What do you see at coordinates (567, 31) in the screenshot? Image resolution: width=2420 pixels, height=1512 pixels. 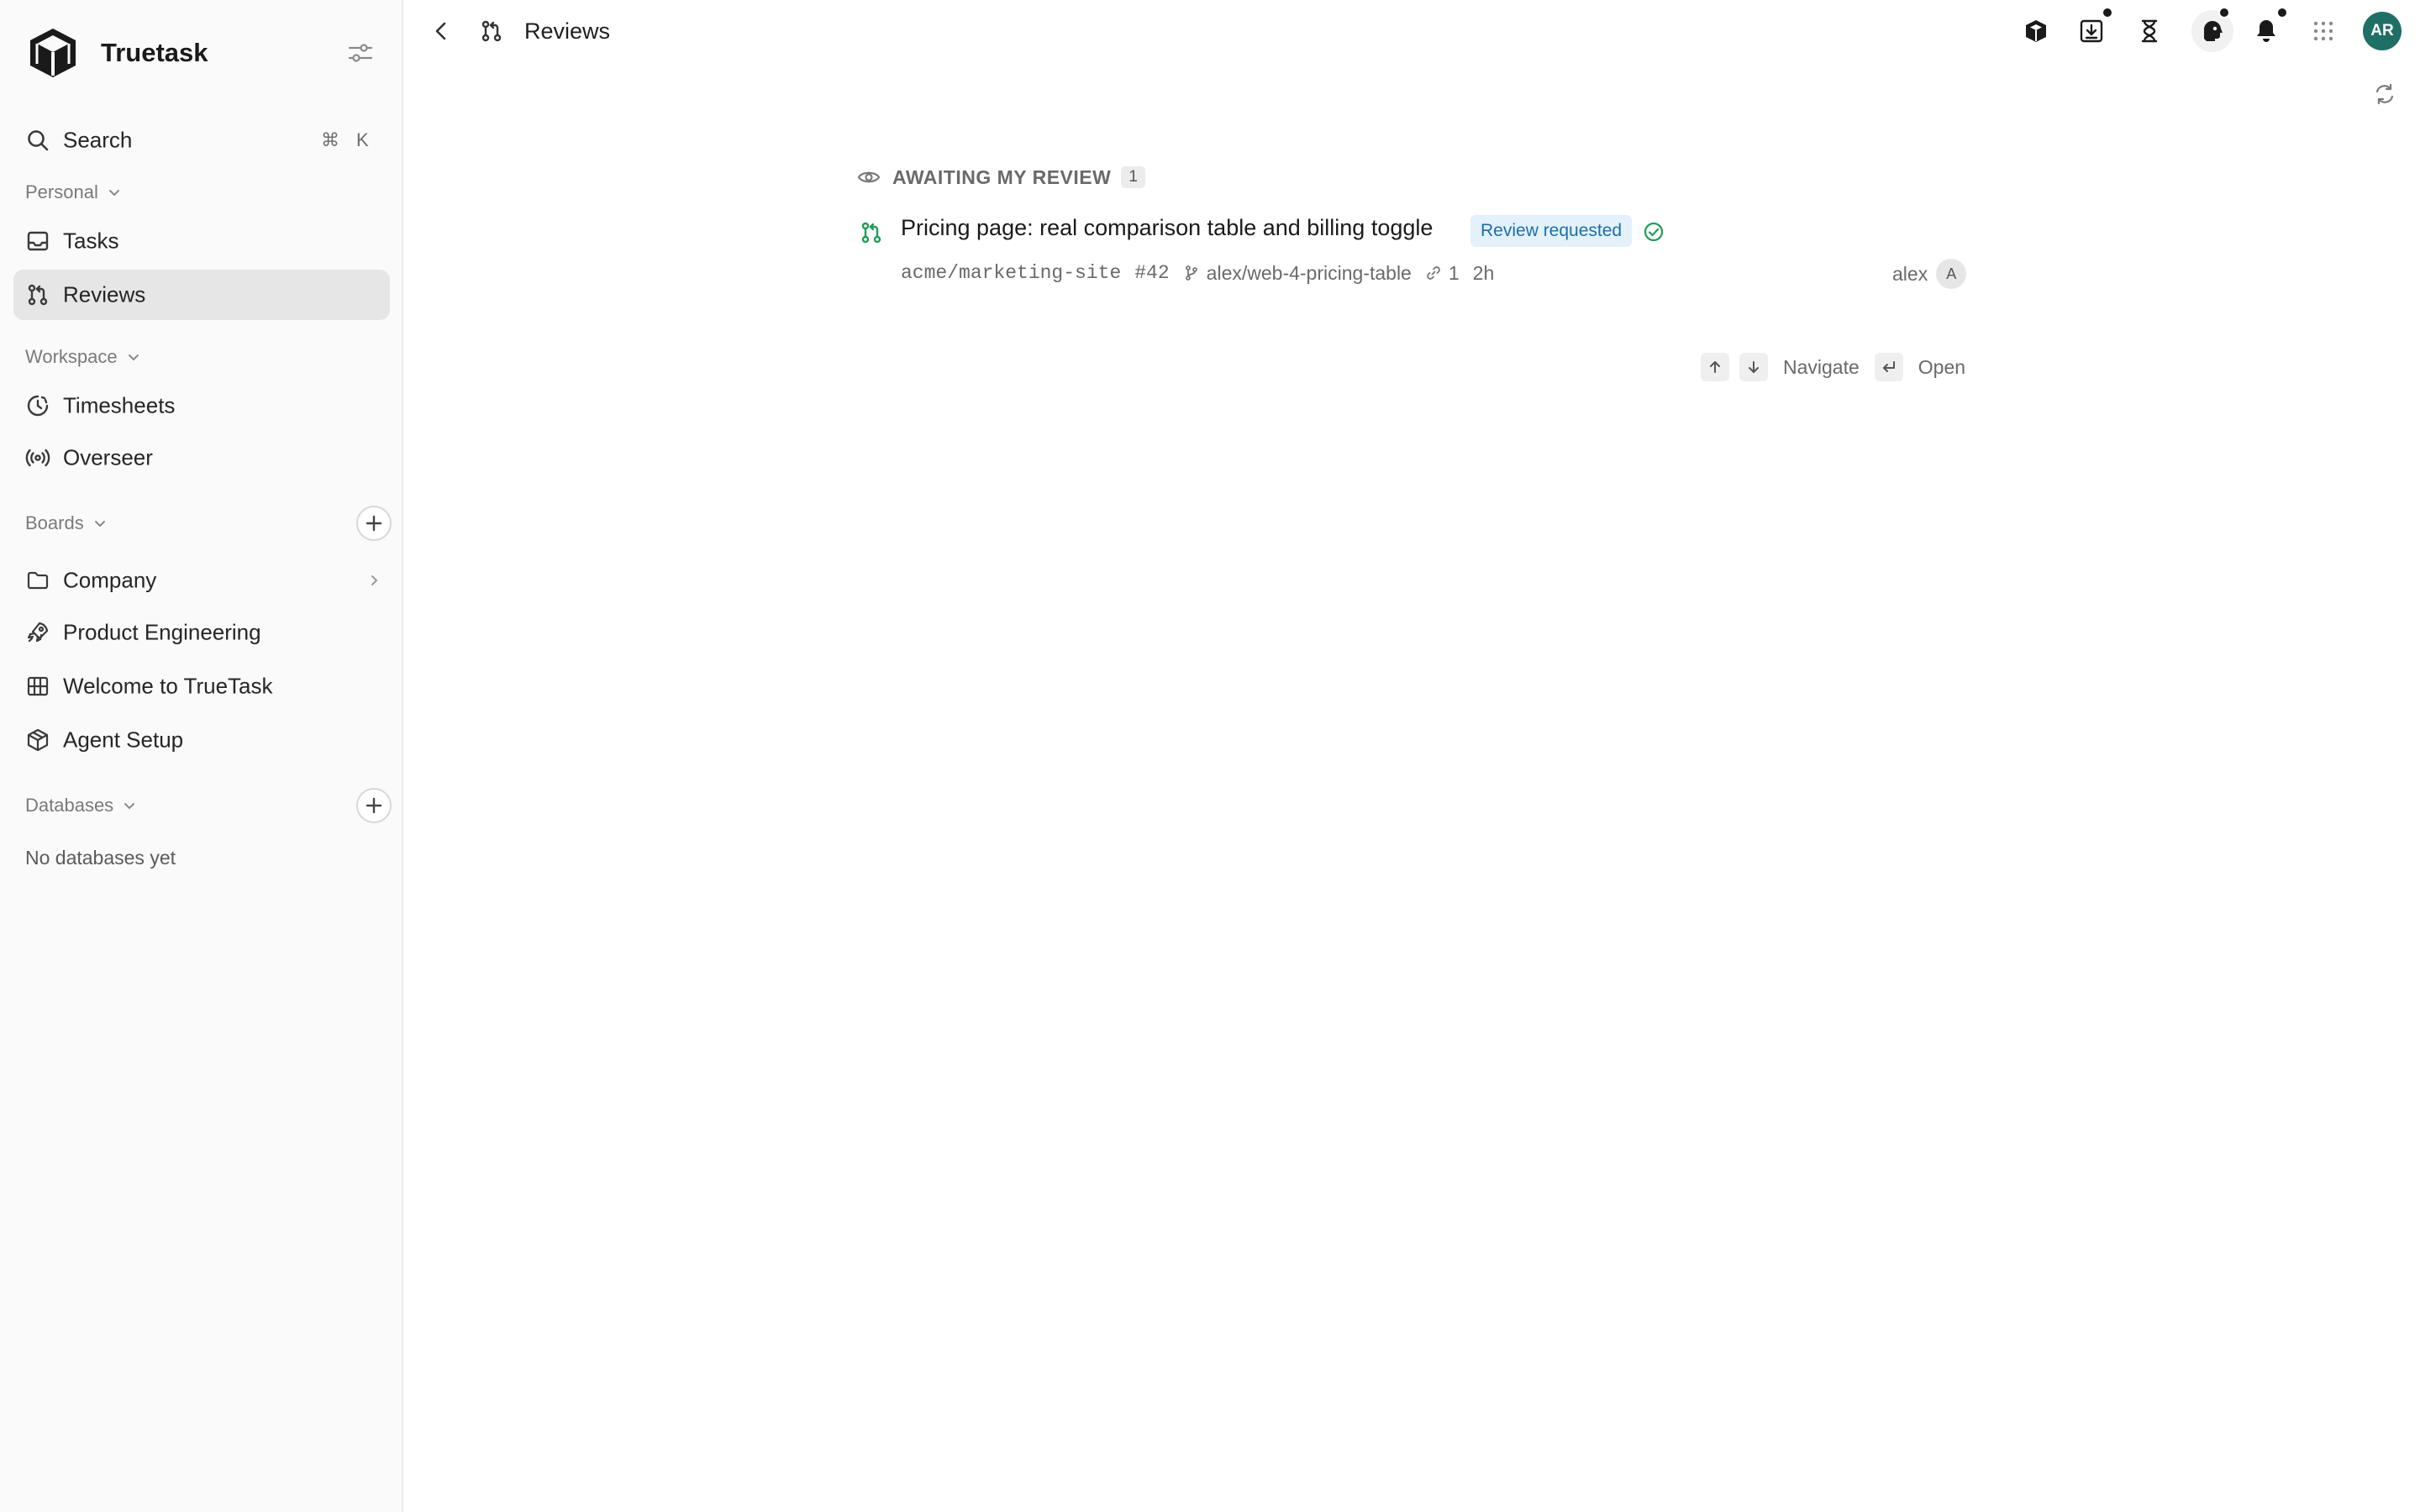 I see `page-title-text: Reviews` at bounding box center [567, 31].